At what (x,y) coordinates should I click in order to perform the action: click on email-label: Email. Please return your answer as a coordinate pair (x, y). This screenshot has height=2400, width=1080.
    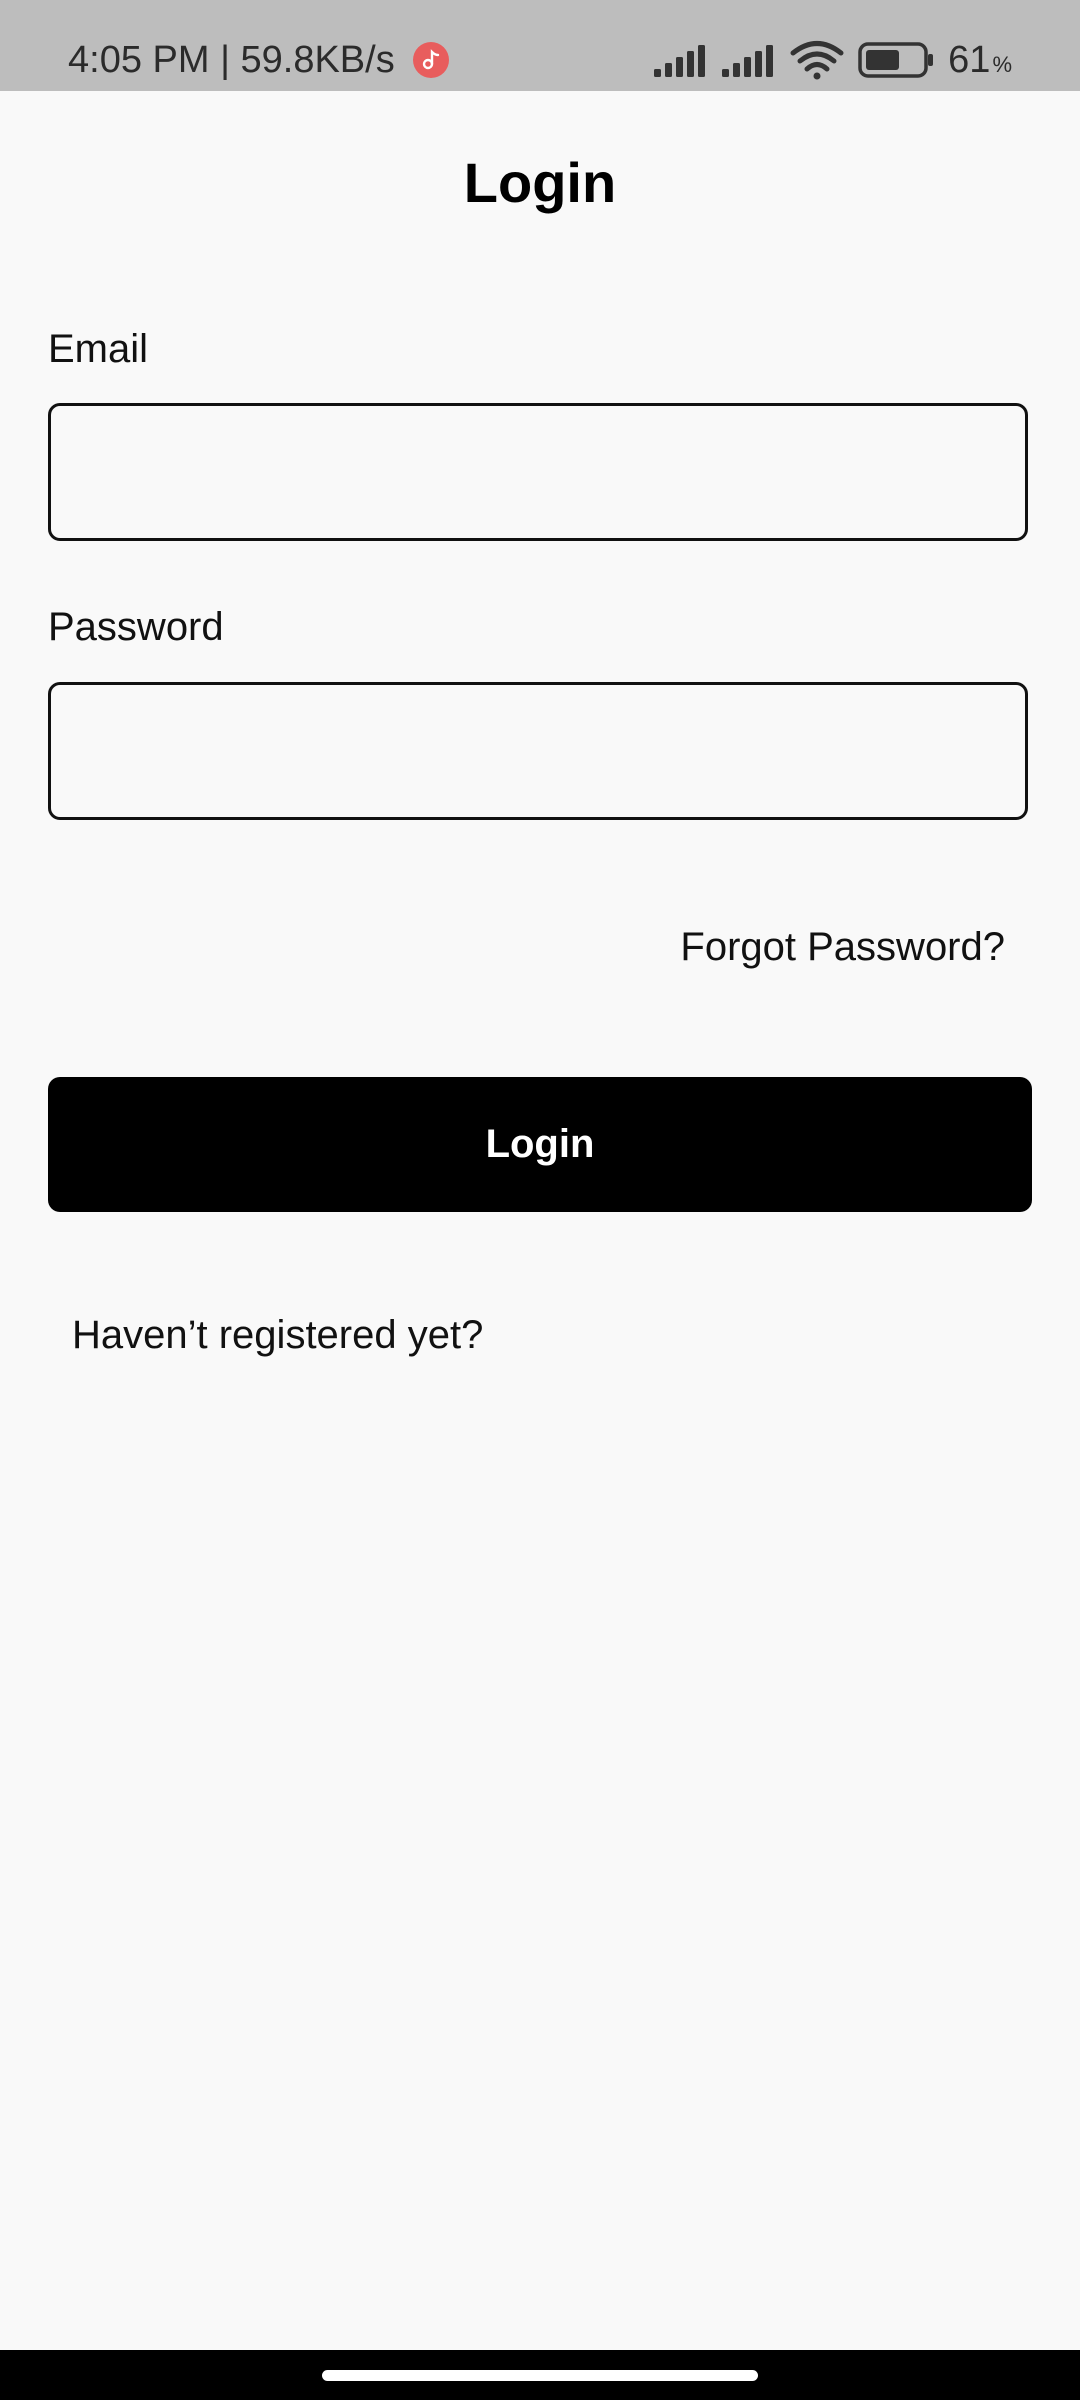
    Looking at the image, I should click on (98, 349).